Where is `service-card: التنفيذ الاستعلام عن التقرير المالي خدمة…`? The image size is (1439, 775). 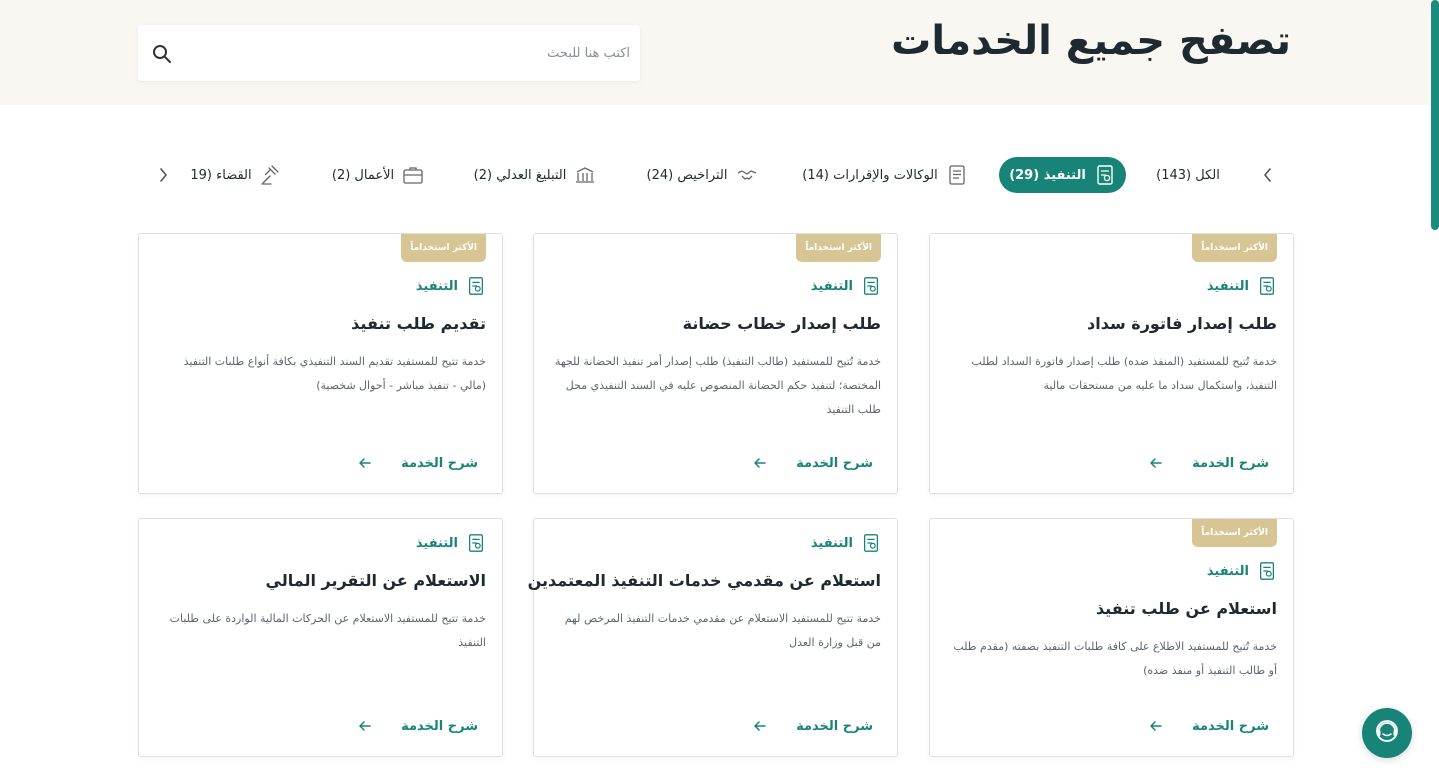
service-card: التنفيذ الاستعلام عن التقرير المالي خدمة… is located at coordinates (320, 637).